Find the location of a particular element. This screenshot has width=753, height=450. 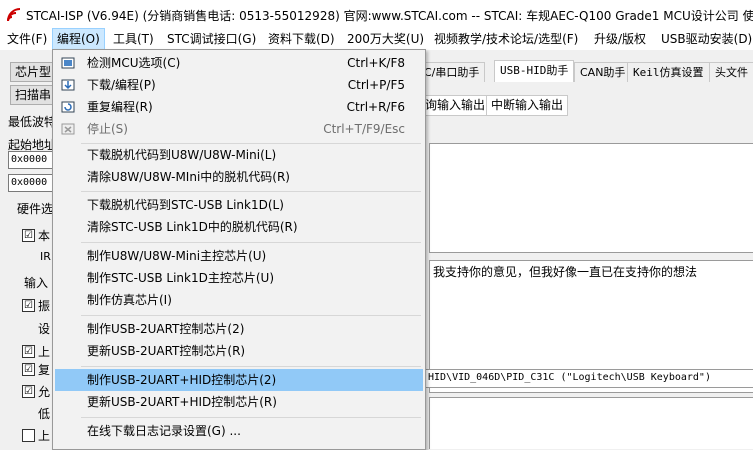

detect-icon is located at coordinates (68, 63).